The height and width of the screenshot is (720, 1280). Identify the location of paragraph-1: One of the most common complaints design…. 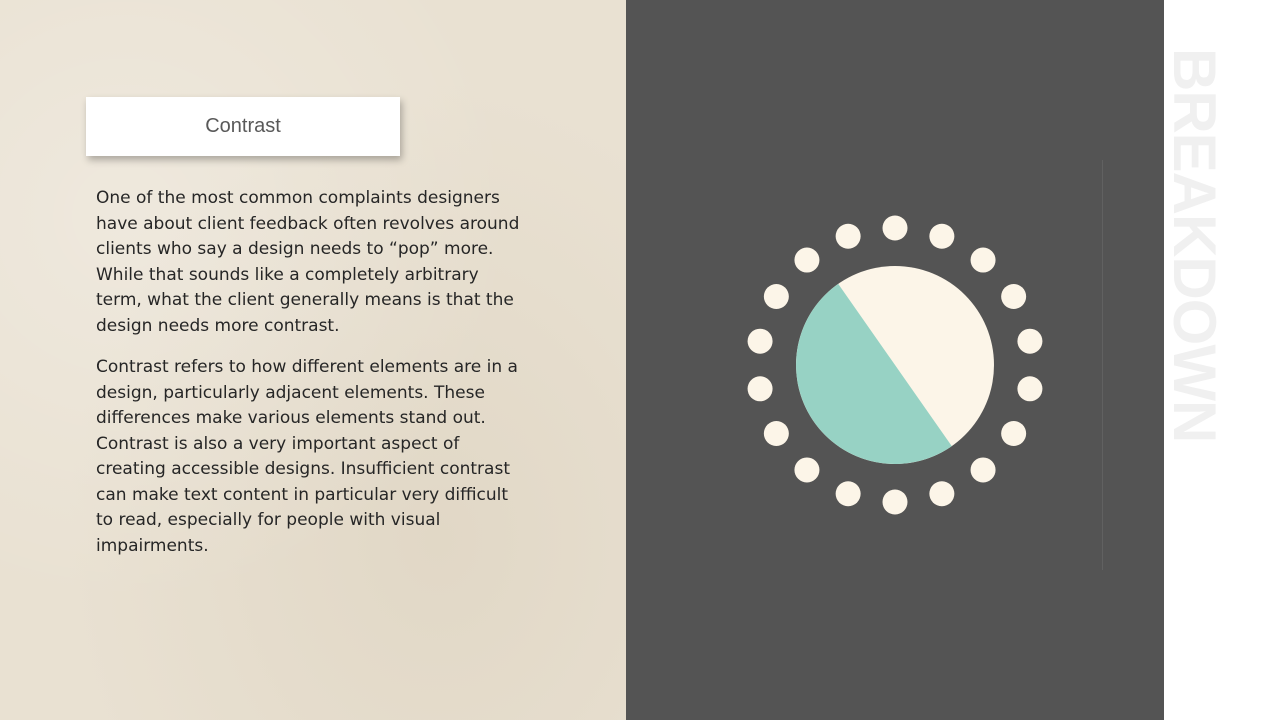
(308, 262).